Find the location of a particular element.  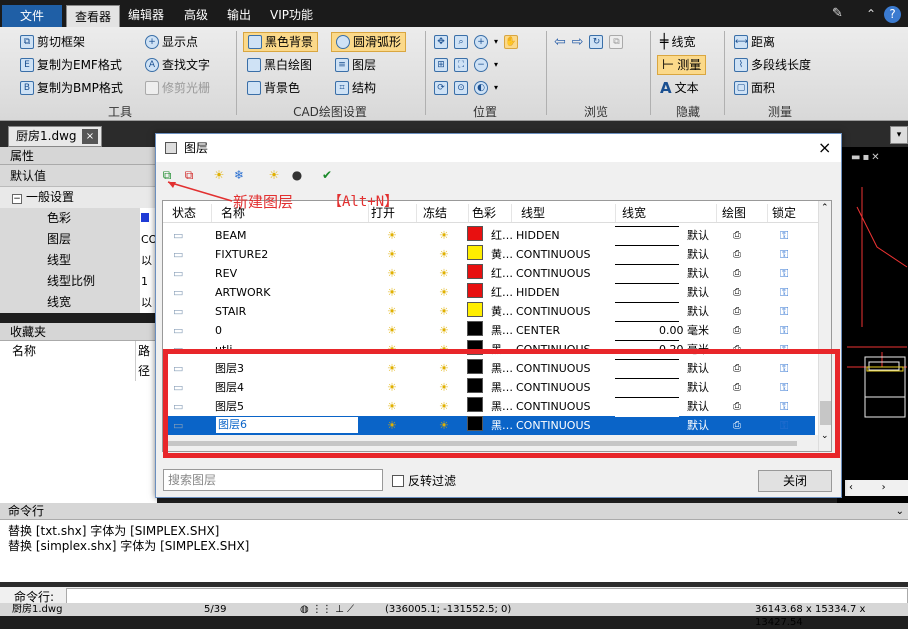

col-linetype: 线型 is located at coordinates (568, 213).